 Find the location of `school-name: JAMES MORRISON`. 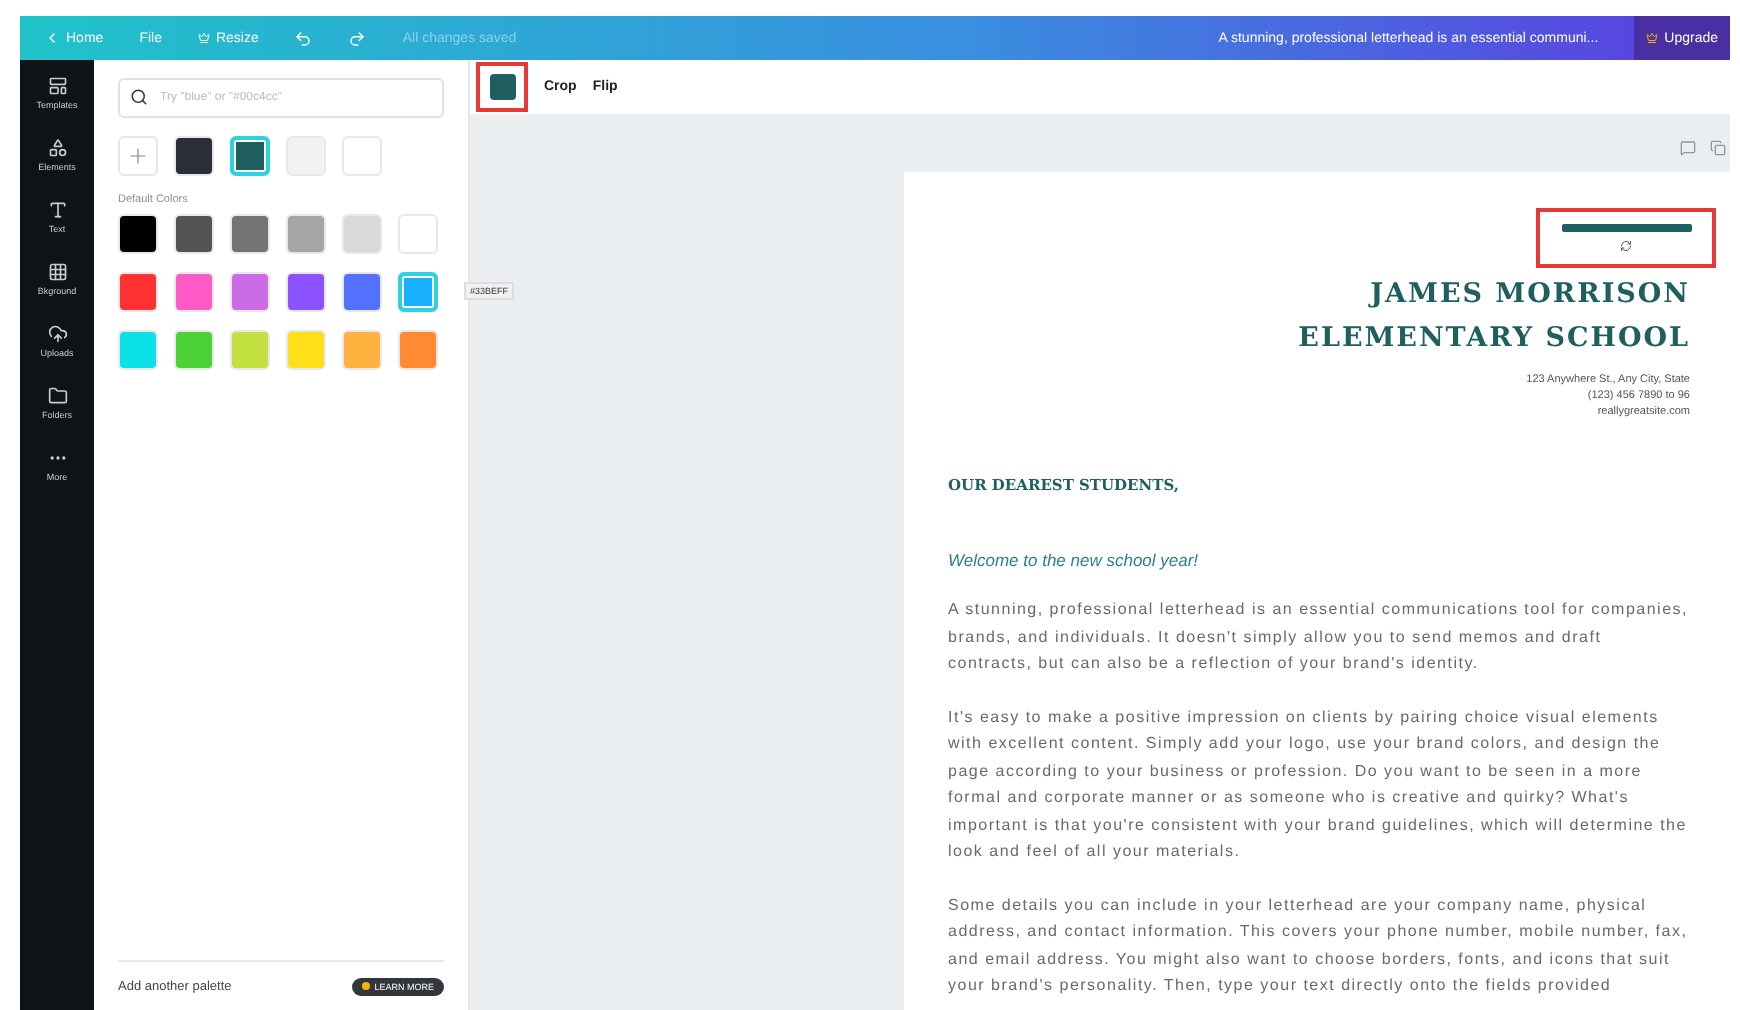

school-name: JAMES MORRISON is located at coordinates (1530, 294).